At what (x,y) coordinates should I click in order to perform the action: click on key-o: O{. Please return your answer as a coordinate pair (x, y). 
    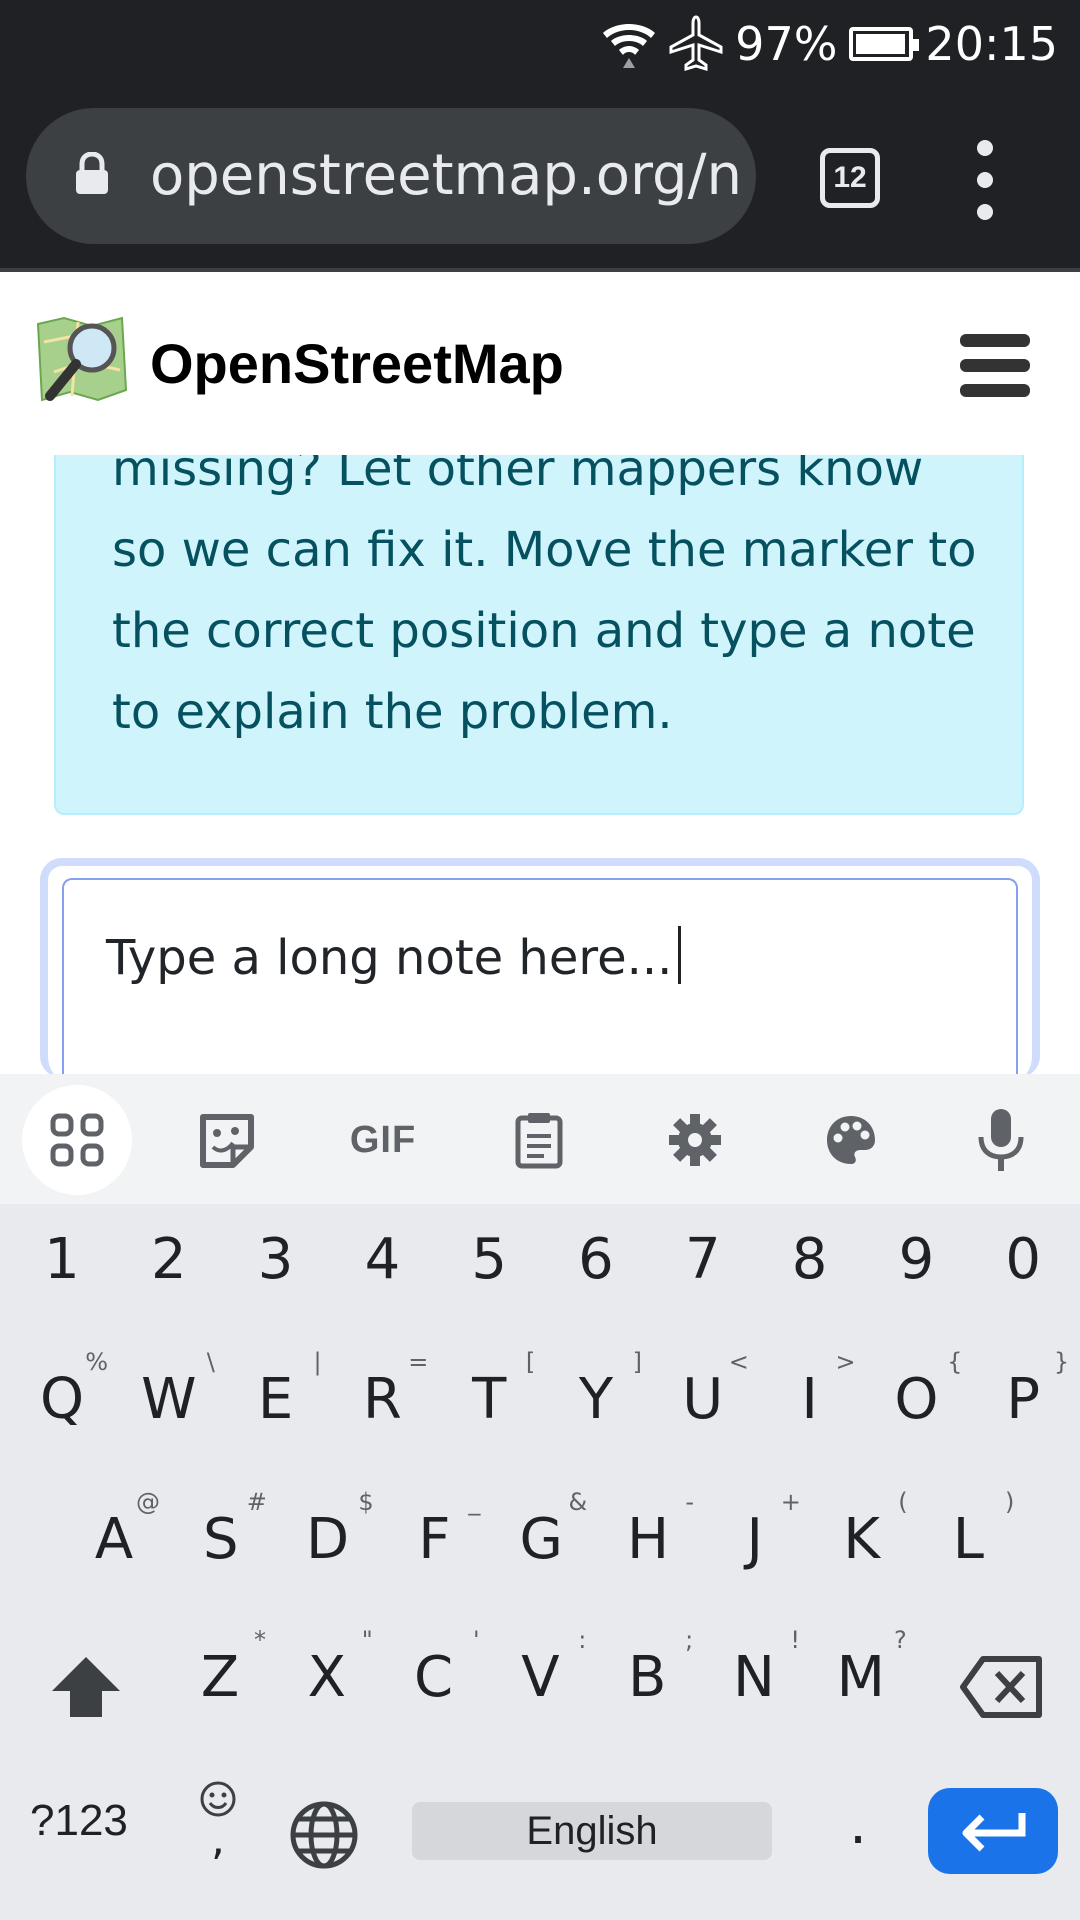
    Looking at the image, I should click on (916, 1399).